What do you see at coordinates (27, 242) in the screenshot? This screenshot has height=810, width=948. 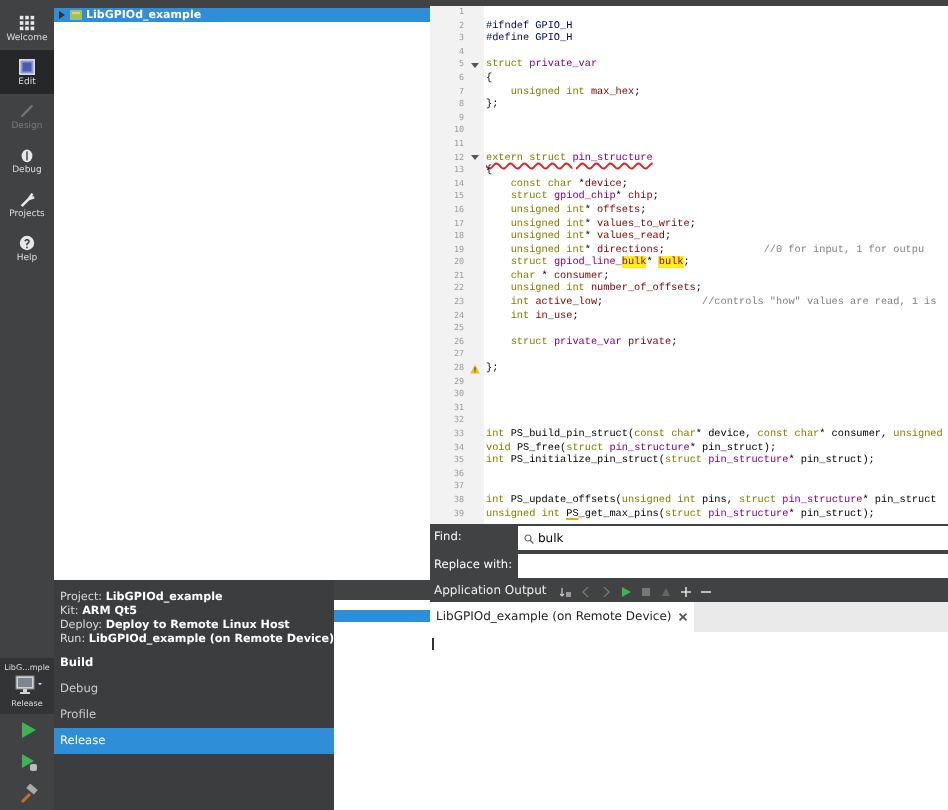 I see `help-icon` at bounding box center [27, 242].